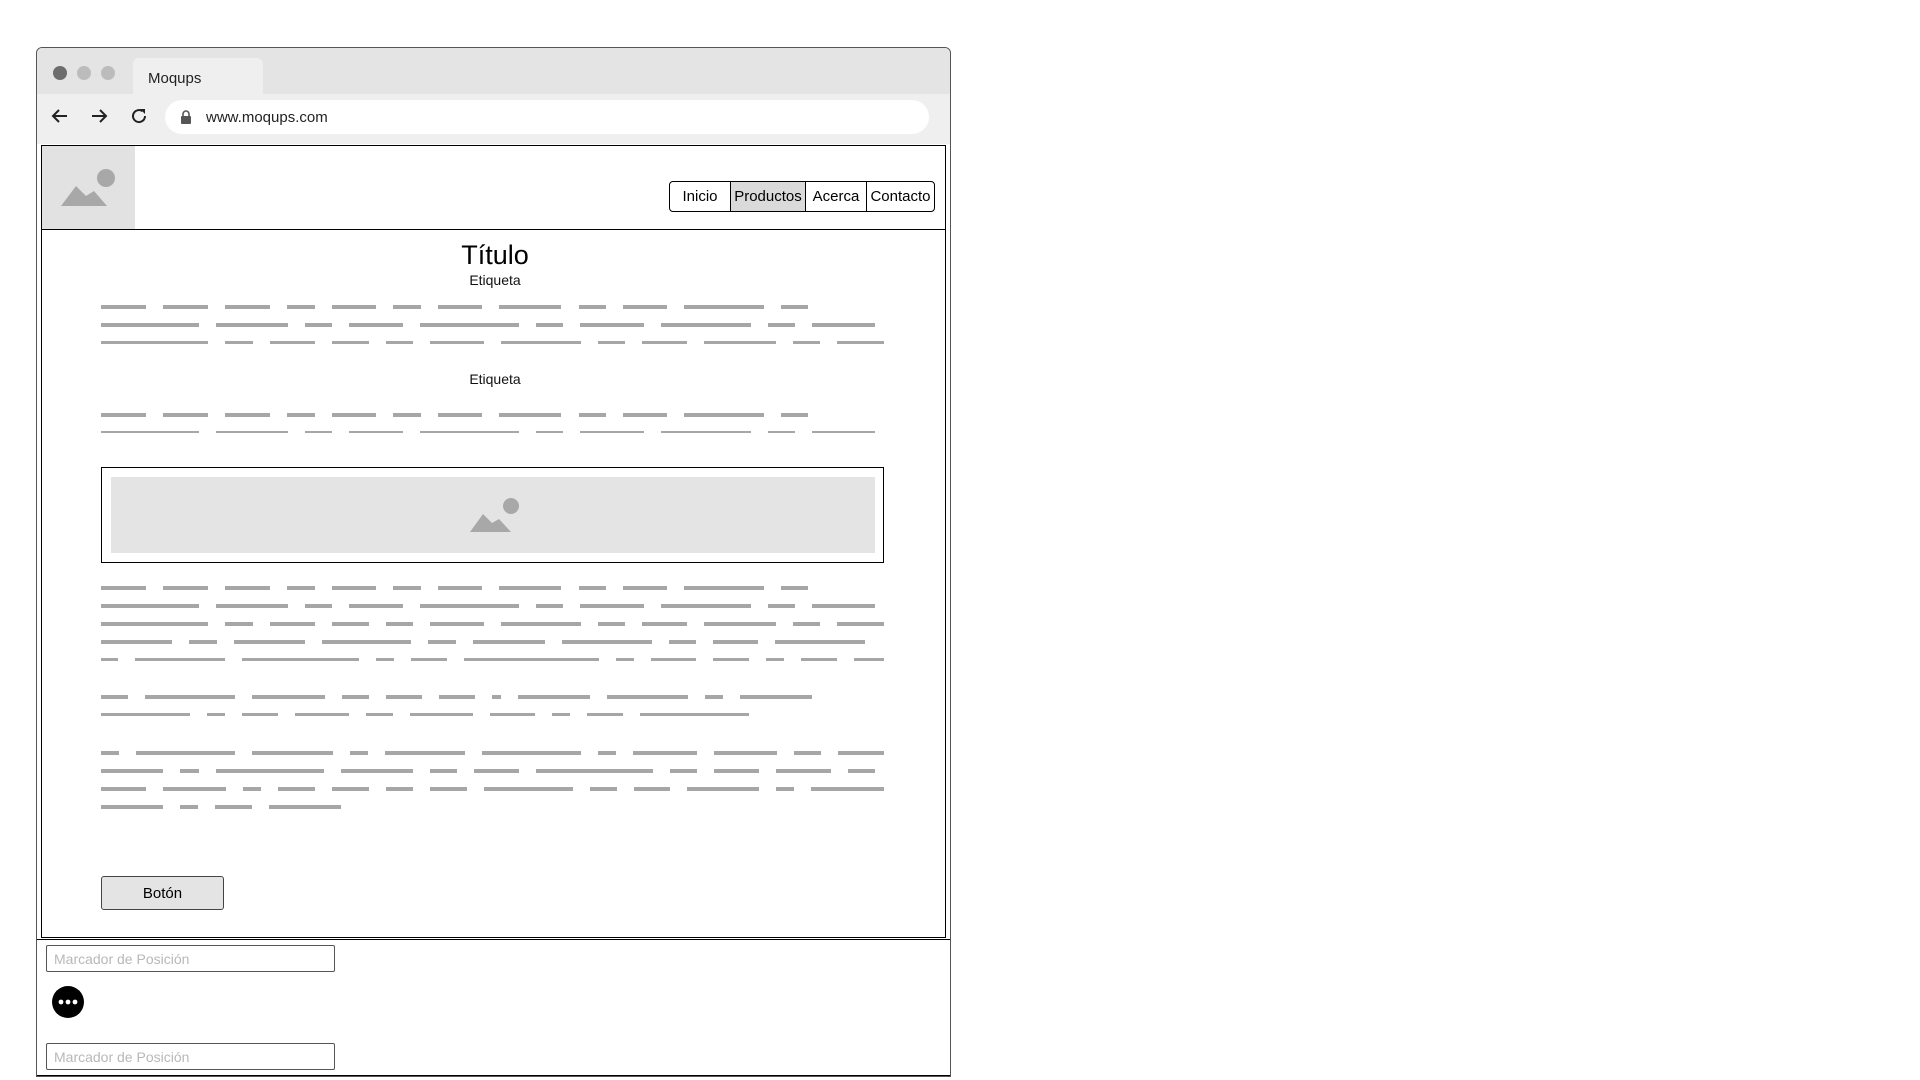 The height and width of the screenshot is (1080, 1920). What do you see at coordinates (267, 117) in the screenshot?
I see `address-url: www.moqups.com` at bounding box center [267, 117].